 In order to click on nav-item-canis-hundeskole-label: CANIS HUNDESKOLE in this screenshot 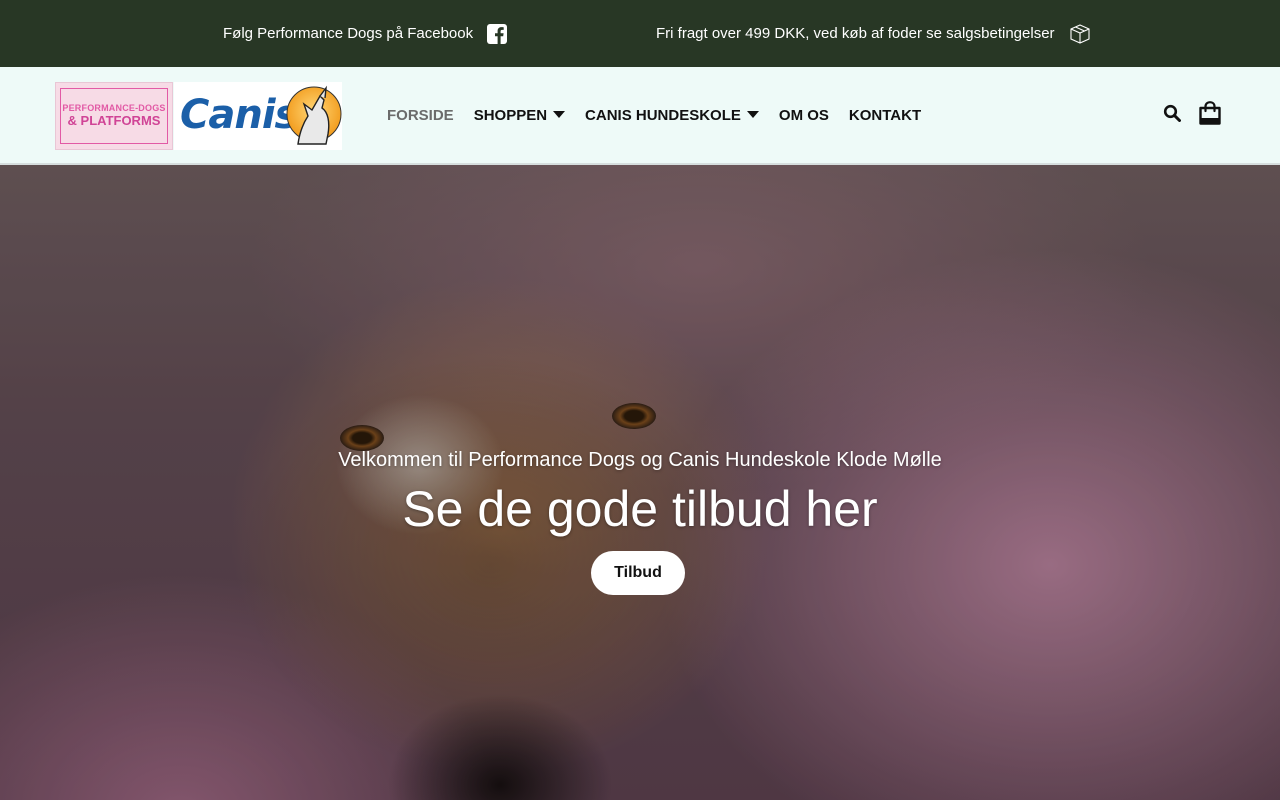, I will do `click(663, 115)`.